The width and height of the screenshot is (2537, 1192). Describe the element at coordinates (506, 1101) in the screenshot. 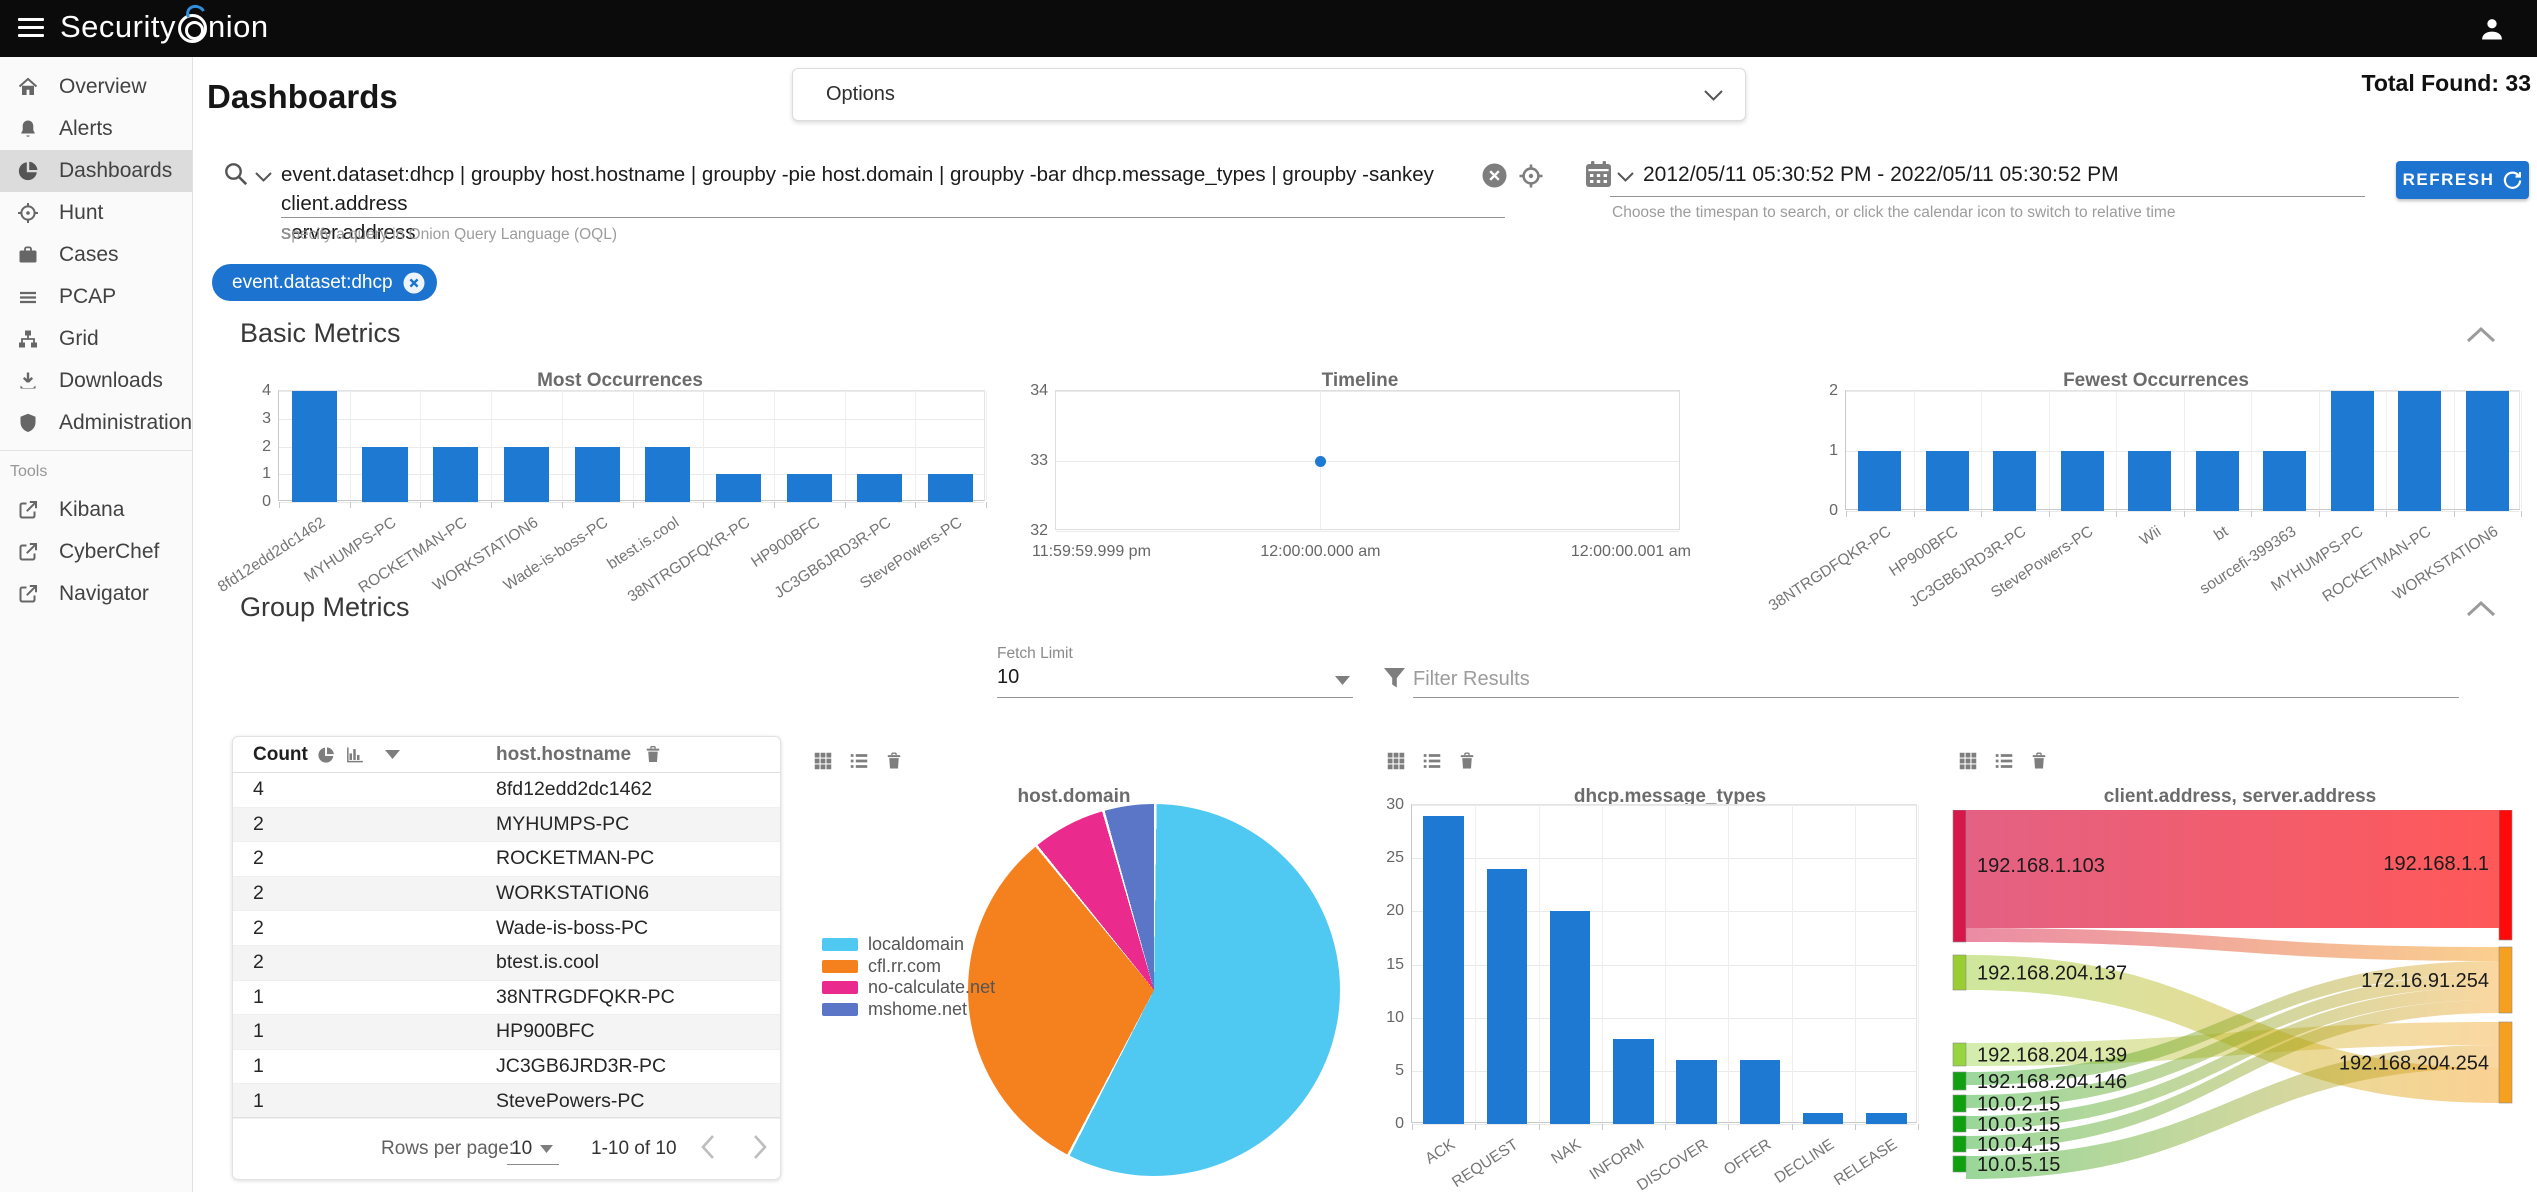

I see `table-row: 1 StevePowers-PC` at that location.